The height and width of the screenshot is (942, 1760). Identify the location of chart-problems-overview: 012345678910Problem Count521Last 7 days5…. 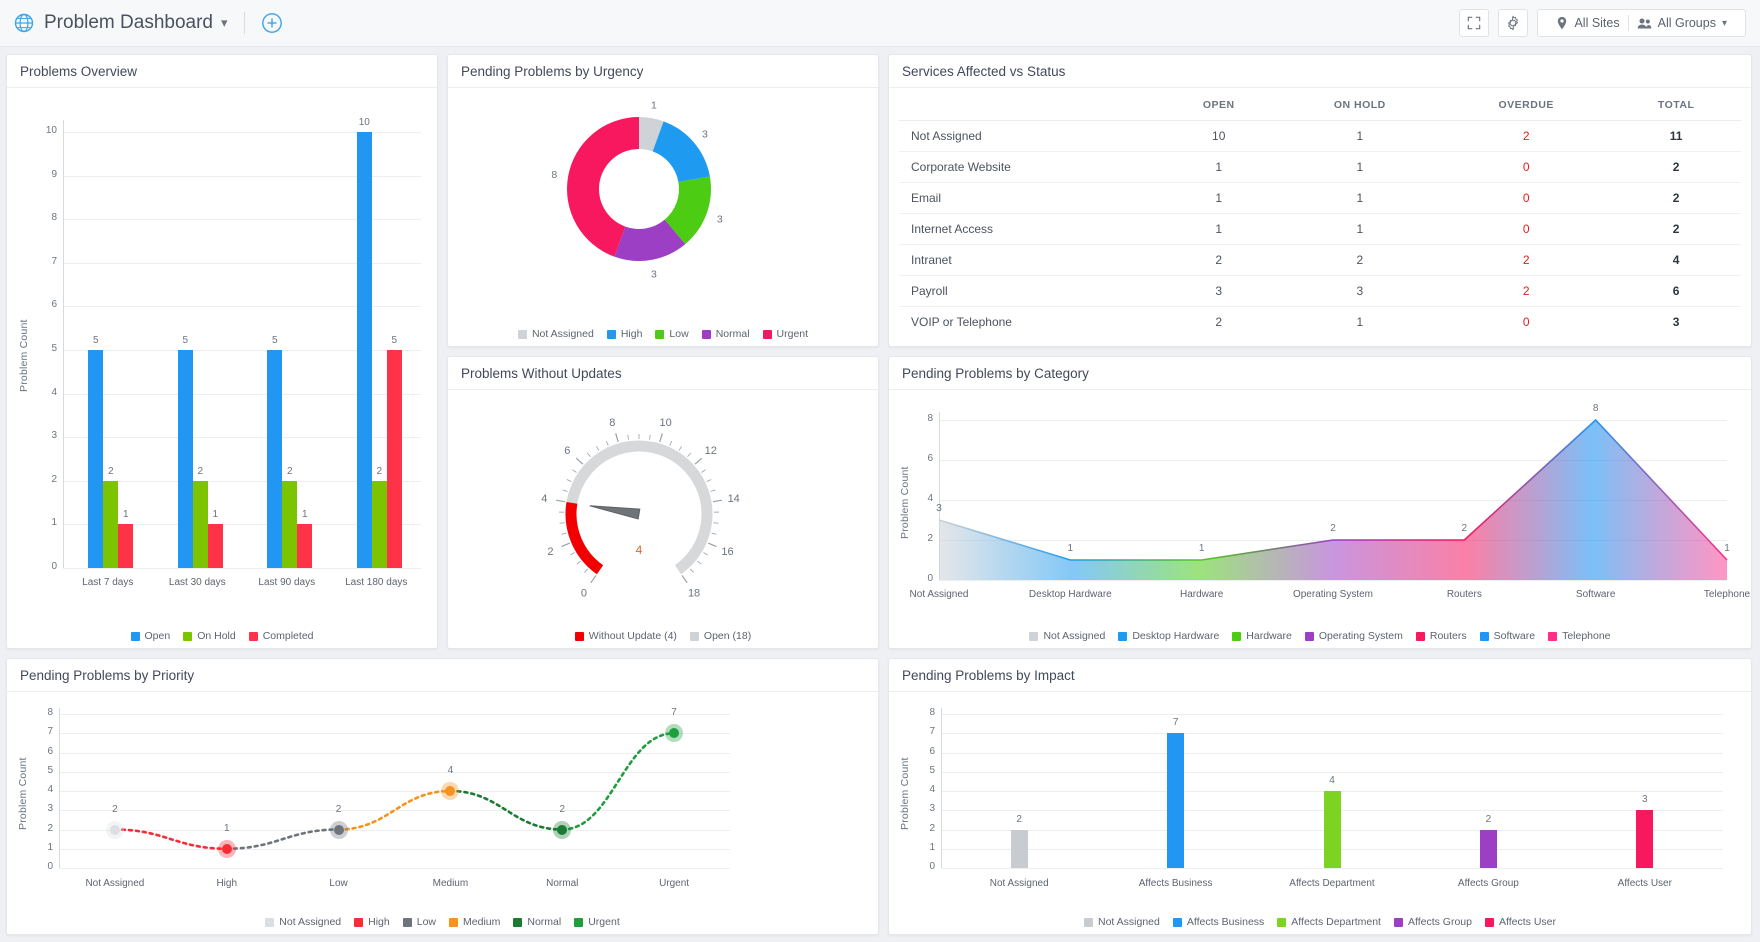
(222, 368).